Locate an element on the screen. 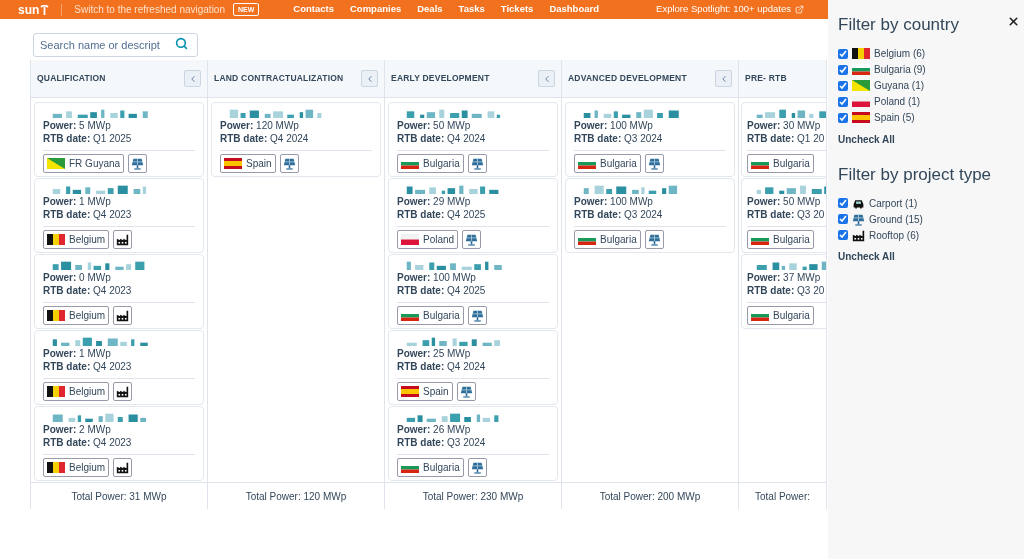 This screenshot has width=1024, height=559. deal-card: Power: 50 MWp RTB date: Q4 2024 Bulgaria is located at coordinates (473, 139).